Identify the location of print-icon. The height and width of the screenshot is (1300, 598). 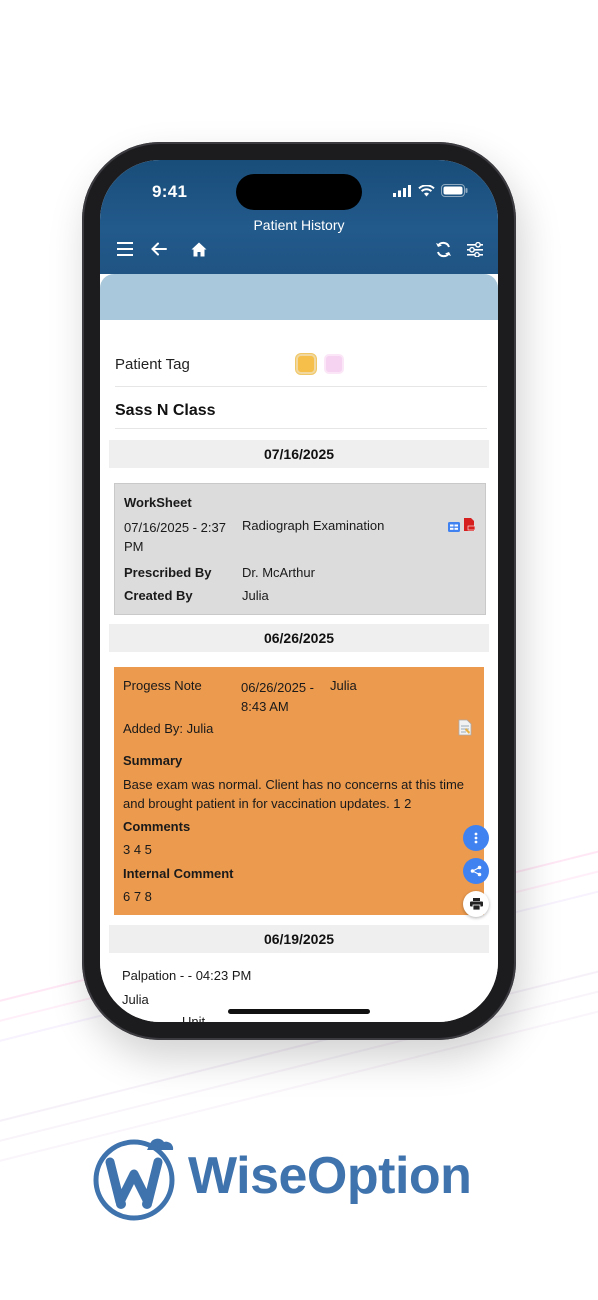
(476, 904).